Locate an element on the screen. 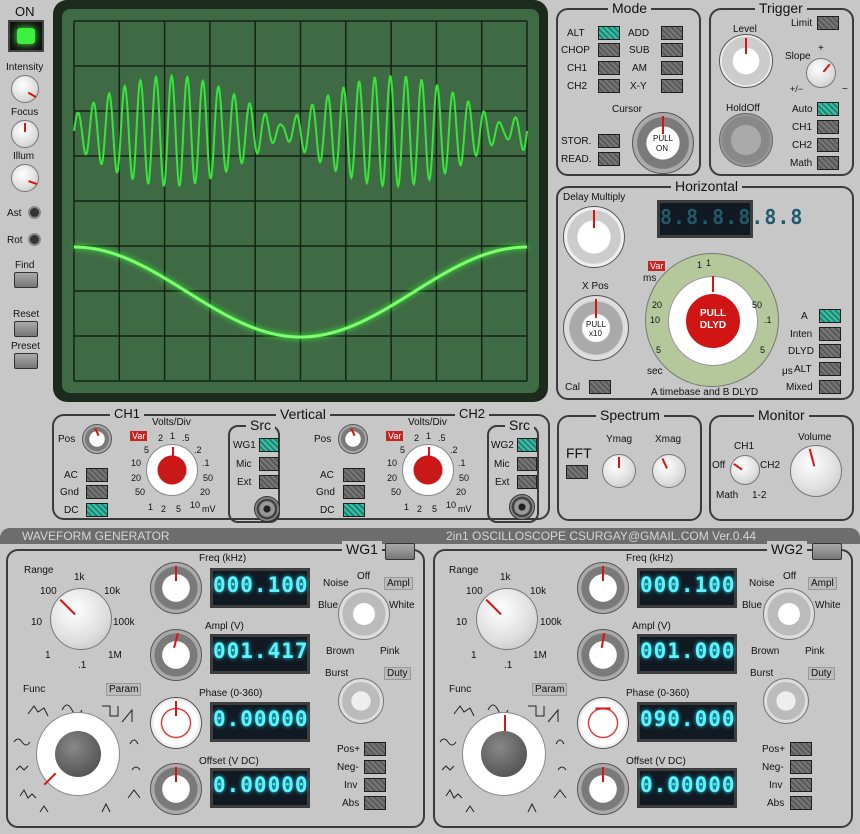  wg1-brown-label: Brown is located at coordinates (340, 651).